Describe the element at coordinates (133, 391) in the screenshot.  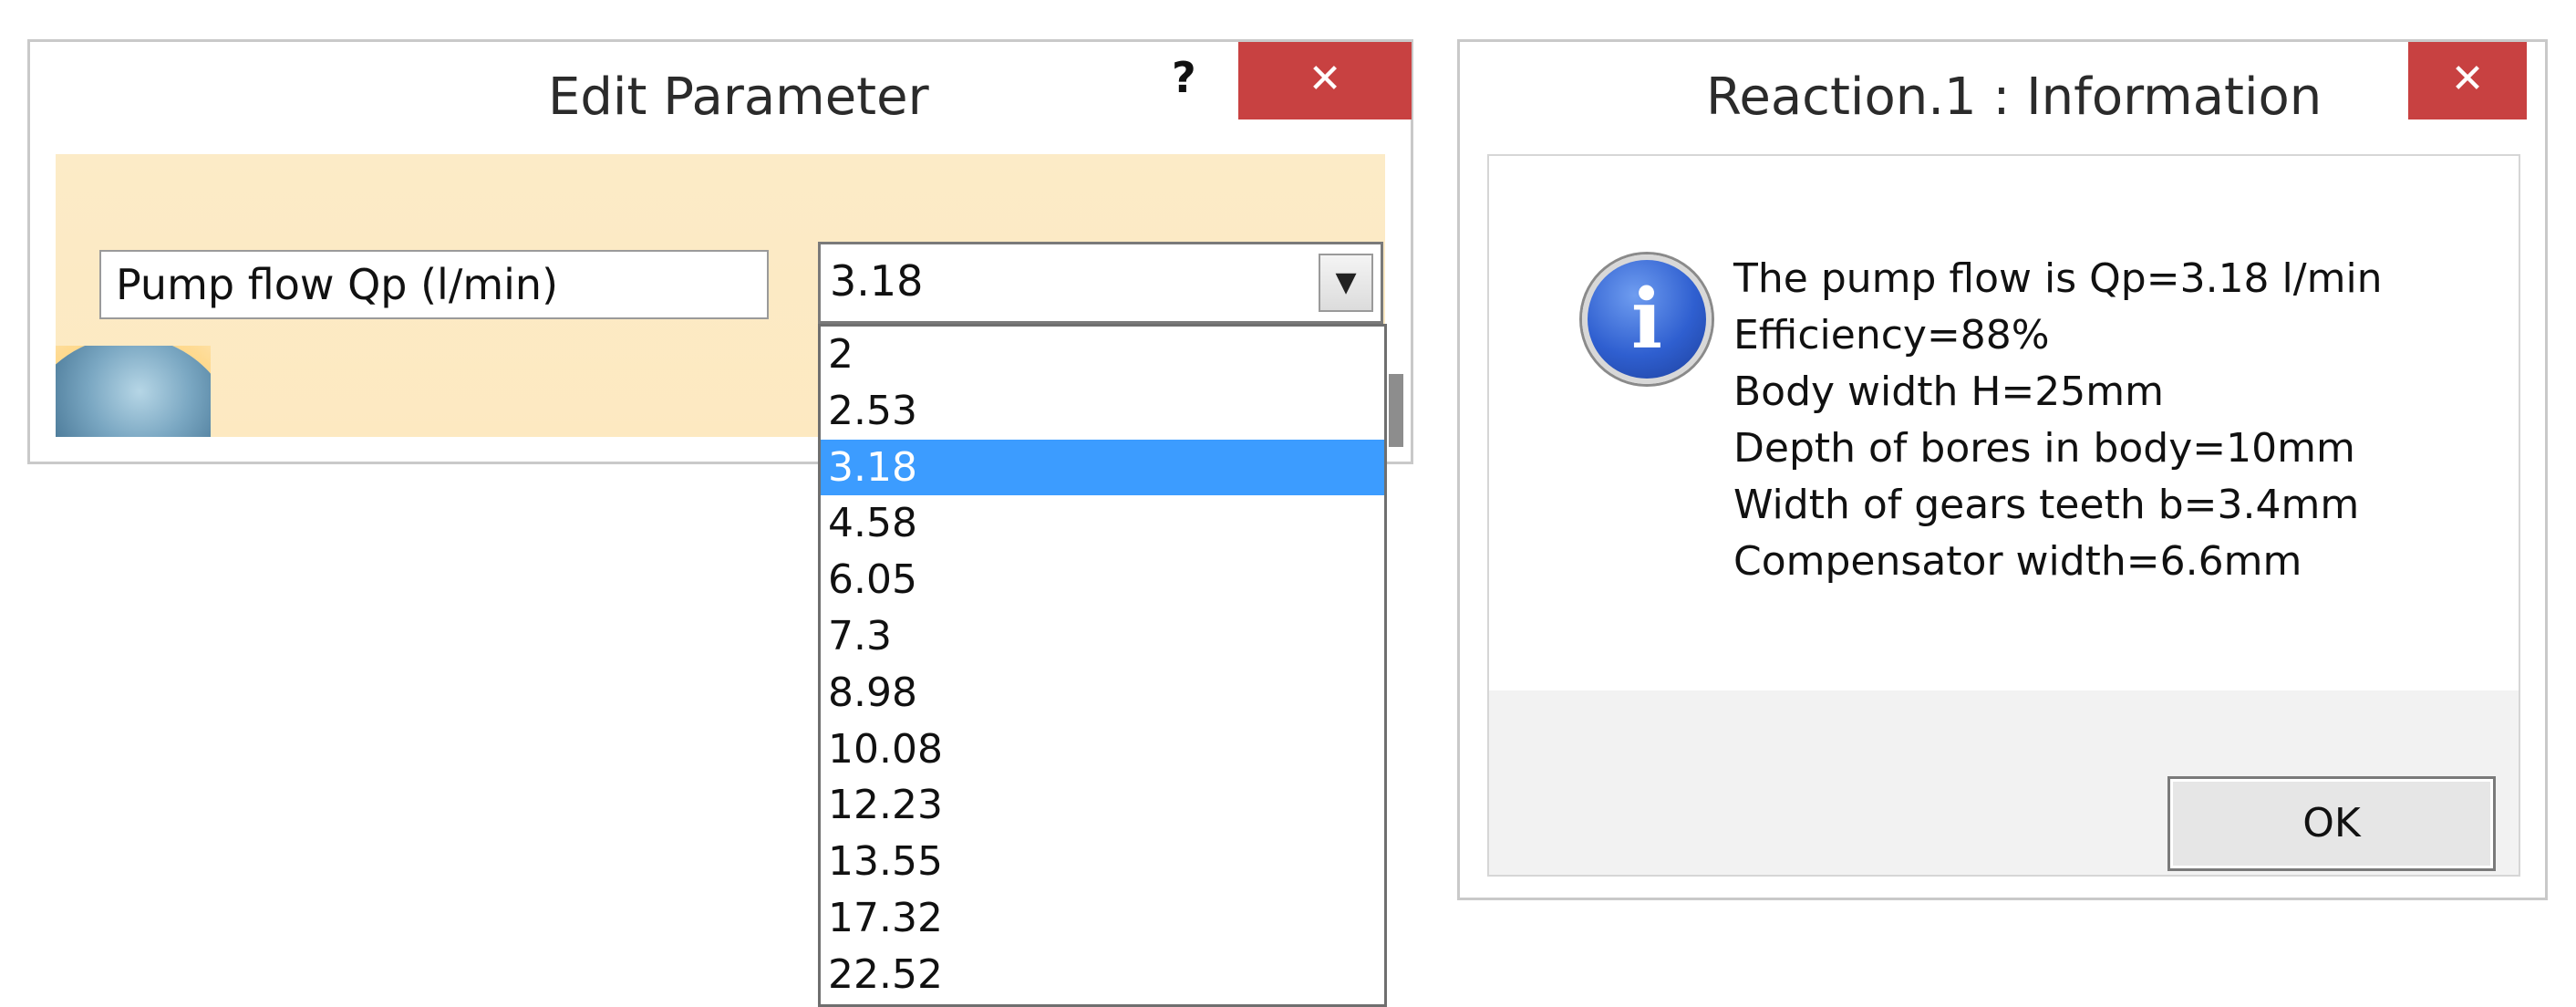
I see `globe-logo-icon` at that location.